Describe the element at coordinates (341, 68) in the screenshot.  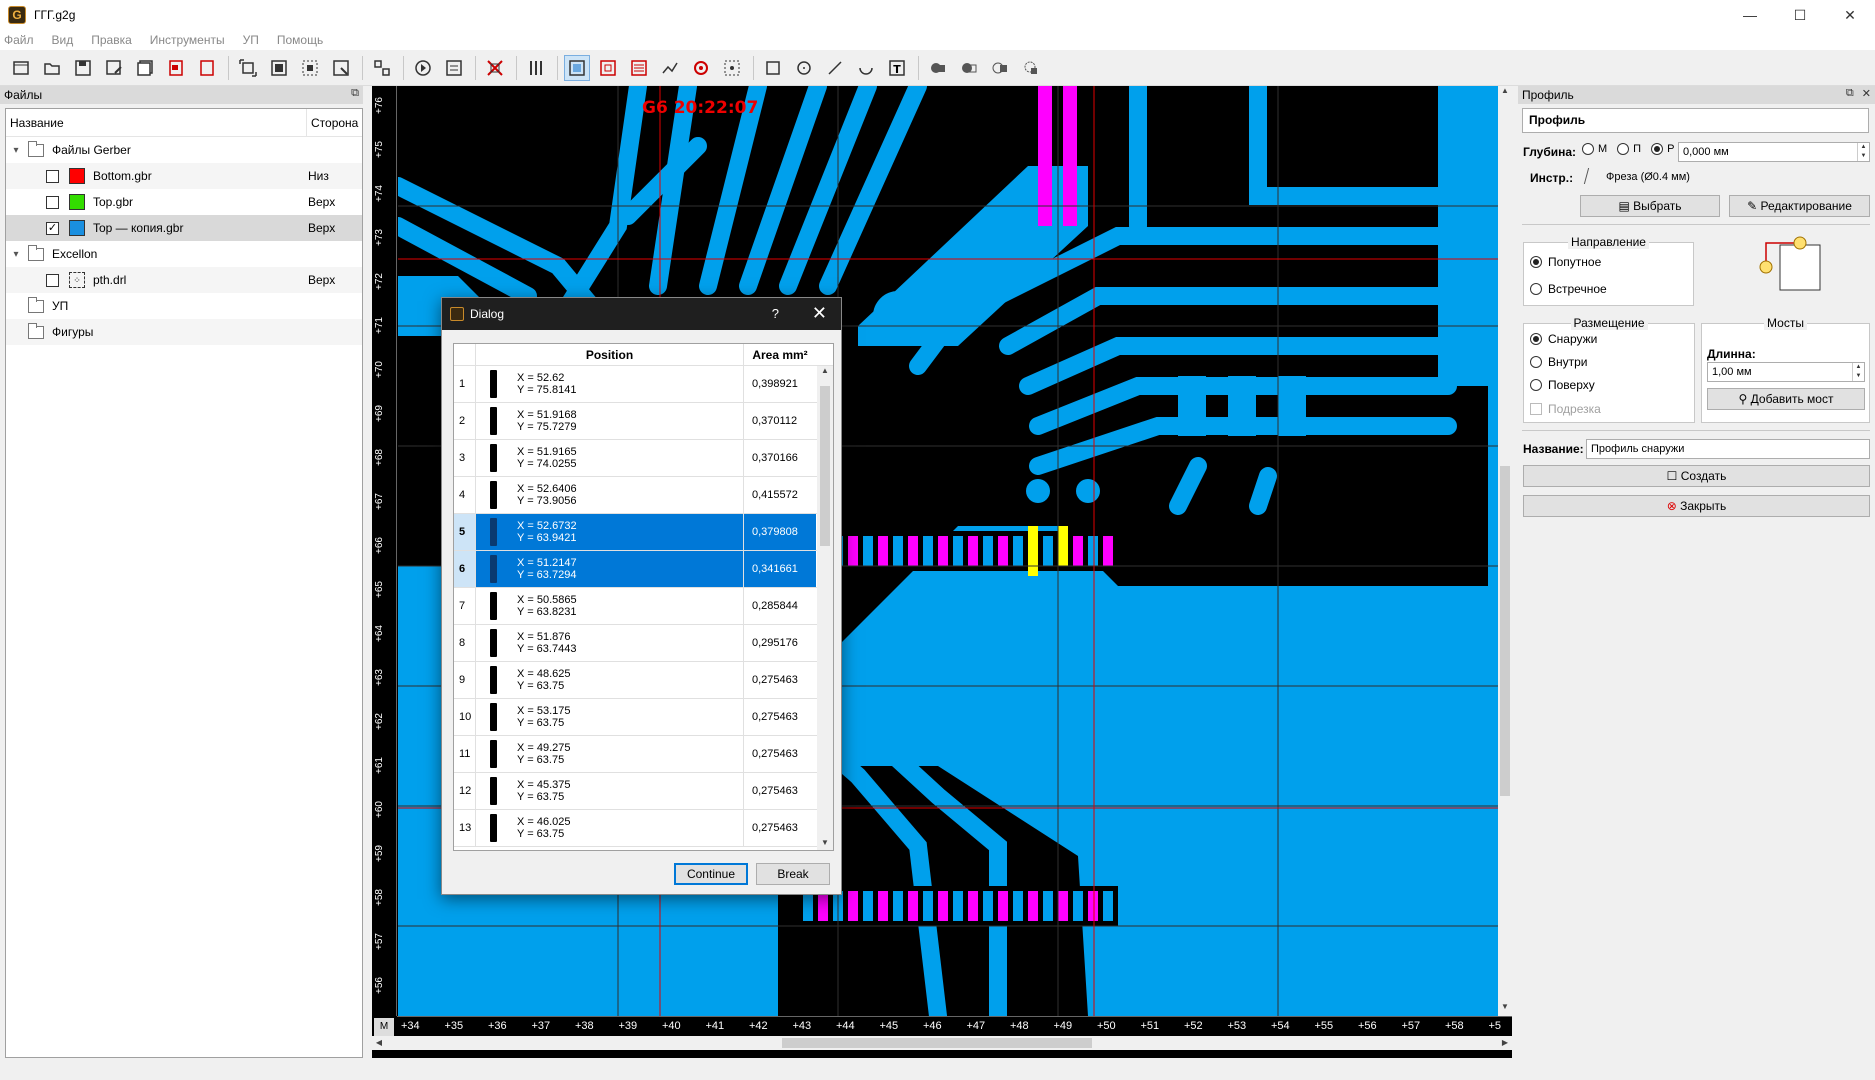
I see `zoom-window-icon` at that location.